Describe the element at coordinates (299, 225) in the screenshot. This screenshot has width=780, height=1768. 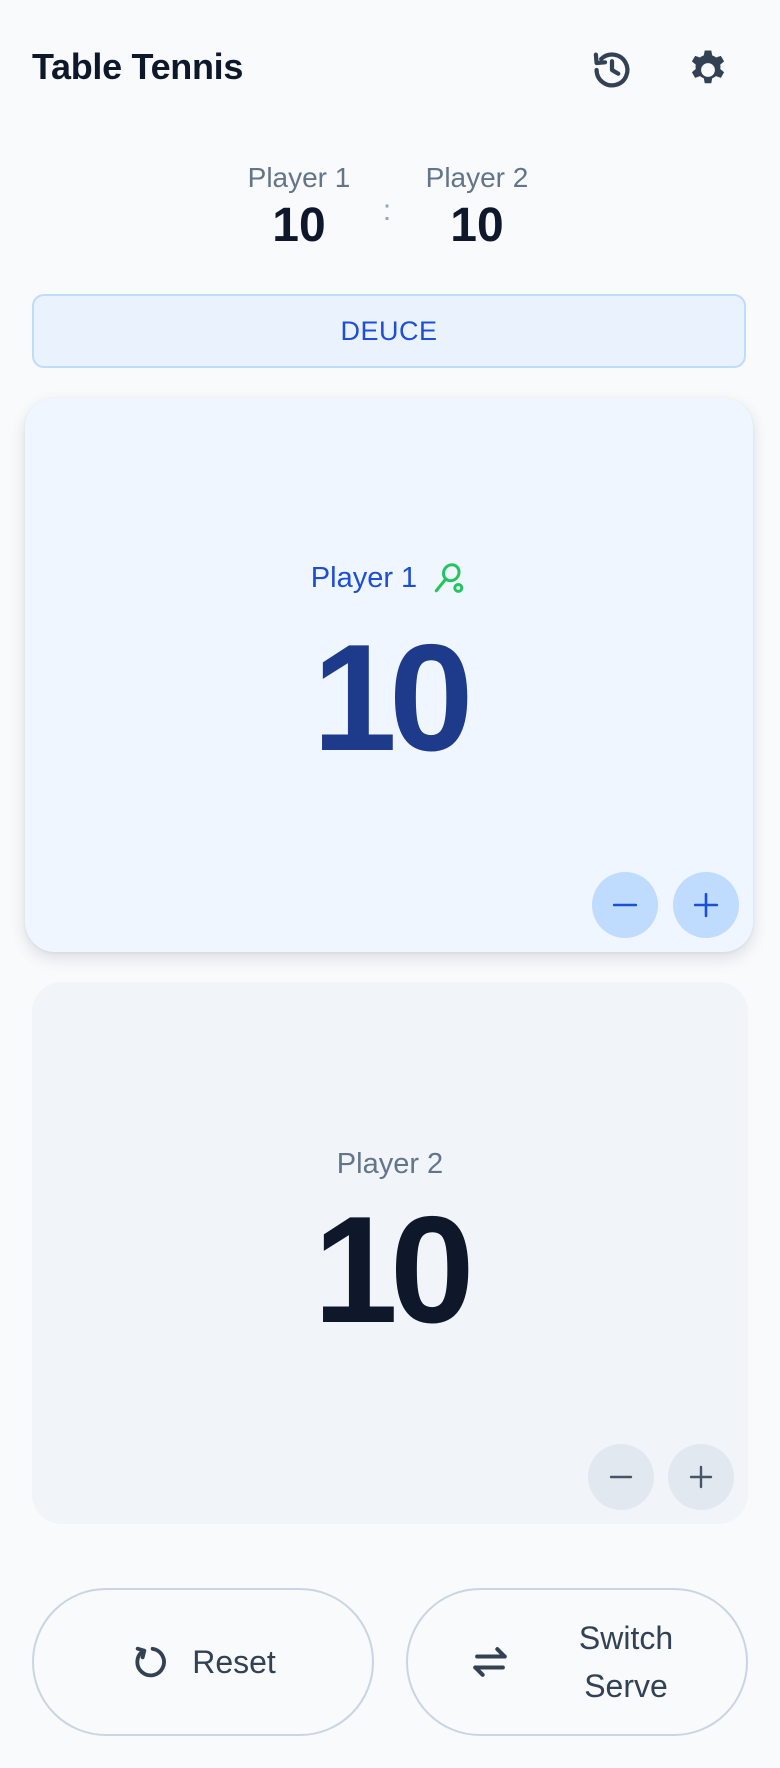
I see `summary-player-1-score: 10` at that location.